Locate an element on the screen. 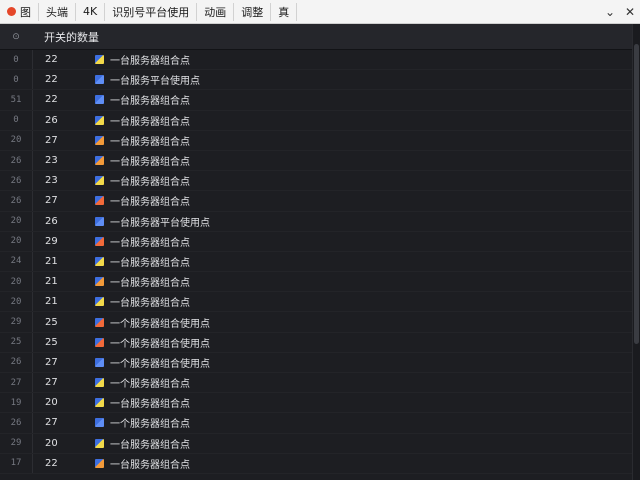 The image size is (640, 480). list-item: 20 26 一台服务器平台使用点 is located at coordinates (316, 221).